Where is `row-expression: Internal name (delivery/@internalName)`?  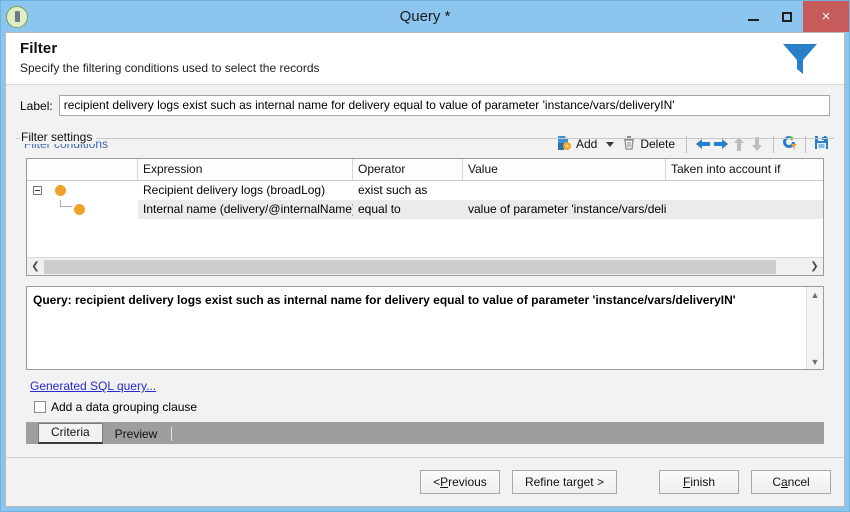 row-expression: Internal name (delivery/@internalName) is located at coordinates (245, 209).